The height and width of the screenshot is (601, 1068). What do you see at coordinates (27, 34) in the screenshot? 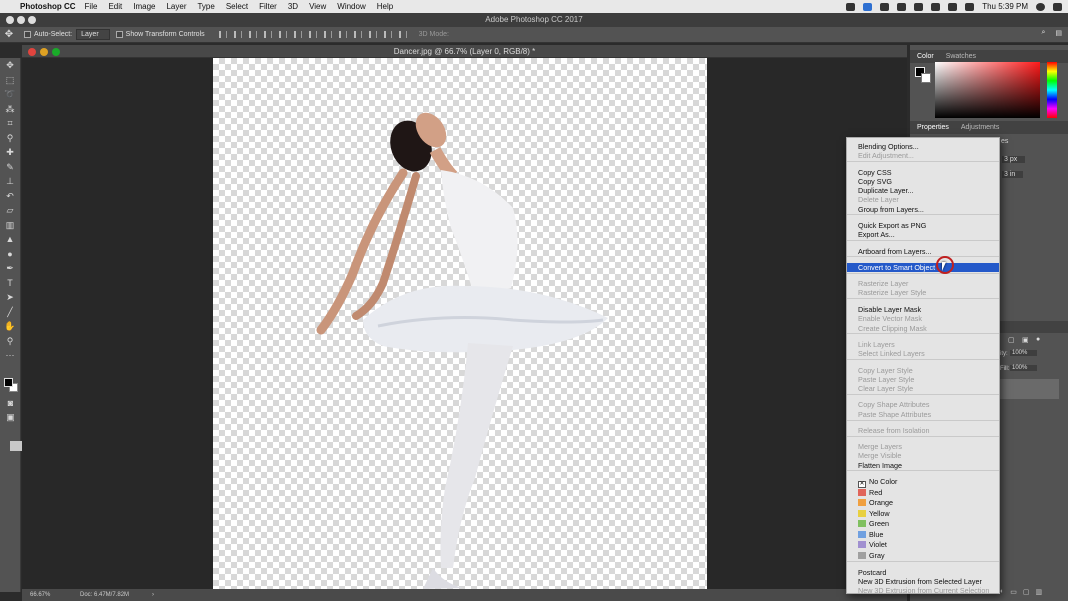
I see `auto-select-checkbox` at bounding box center [27, 34].